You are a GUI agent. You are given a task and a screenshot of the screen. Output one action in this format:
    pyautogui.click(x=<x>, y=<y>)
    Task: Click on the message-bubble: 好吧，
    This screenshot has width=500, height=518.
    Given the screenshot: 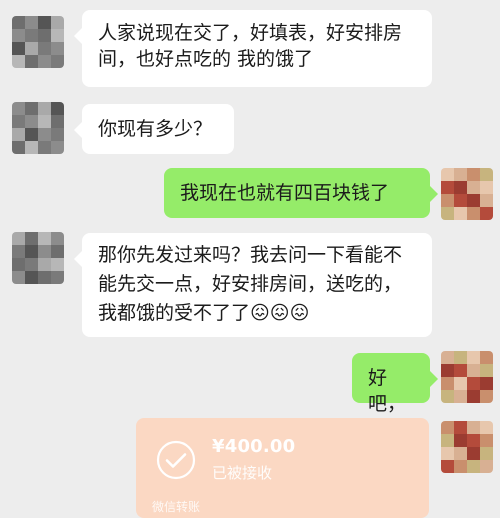 What is the action you would take?
    pyautogui.click(x=395, y=384)
    